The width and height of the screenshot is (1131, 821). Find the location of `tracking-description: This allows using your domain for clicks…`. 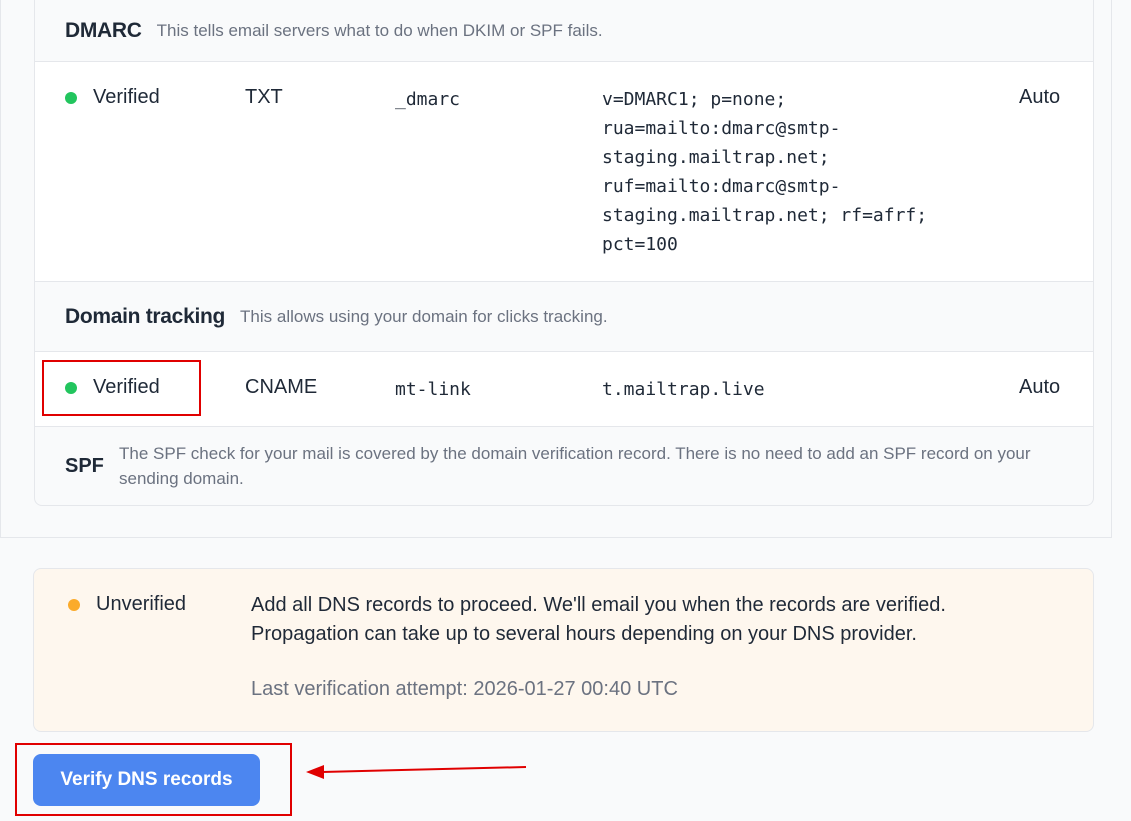

tracking-description: This allows using your domain for clicks… is located at coordinates (424, 316).